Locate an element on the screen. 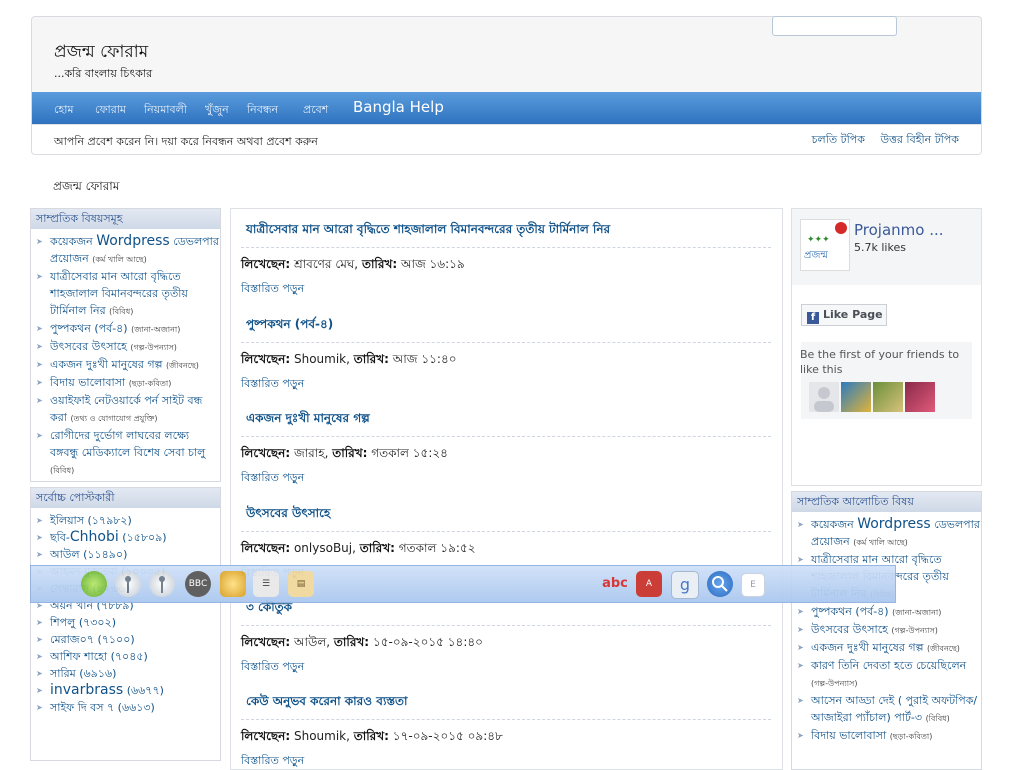 This screenshot has width=1024, height=770. abc-spell-icon: abc is located at coordinates (615, 584).